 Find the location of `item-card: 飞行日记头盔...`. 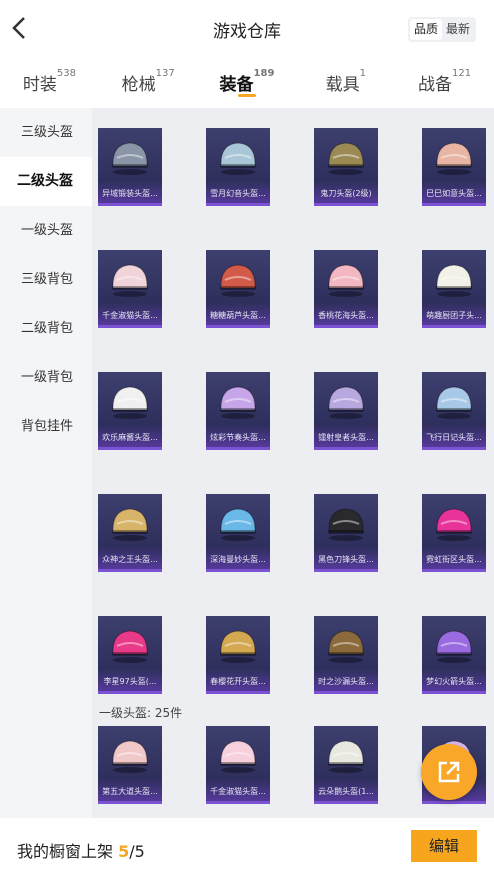

item-card: 飞行日记头盔... is located at coordinates (454, 411).